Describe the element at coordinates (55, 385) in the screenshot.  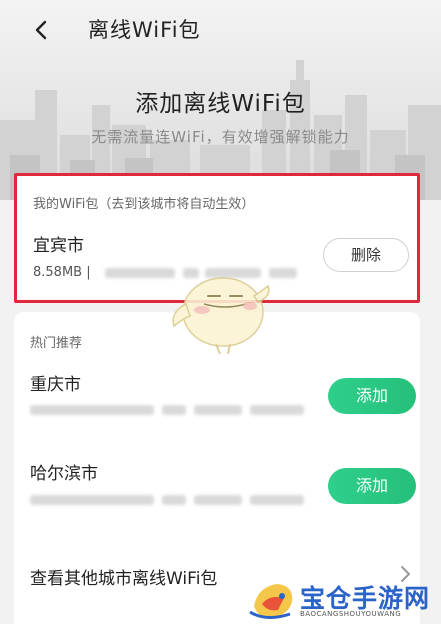
I see `city-item-label: 重庆市` at that location.